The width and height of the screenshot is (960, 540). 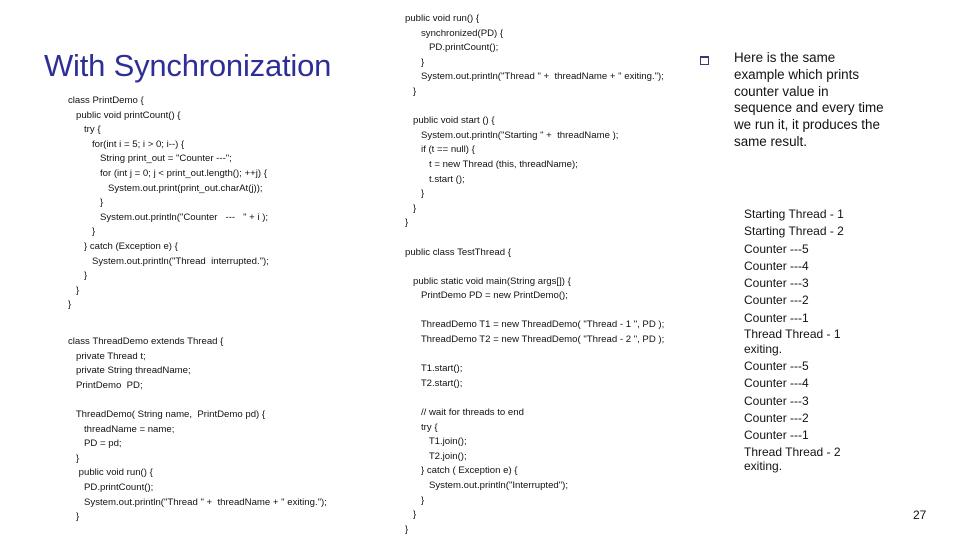 What do you see at coordinates (129, 371) in the screenshot?
I see `code-line: private String threadName;` at bounding box center [129, 371].